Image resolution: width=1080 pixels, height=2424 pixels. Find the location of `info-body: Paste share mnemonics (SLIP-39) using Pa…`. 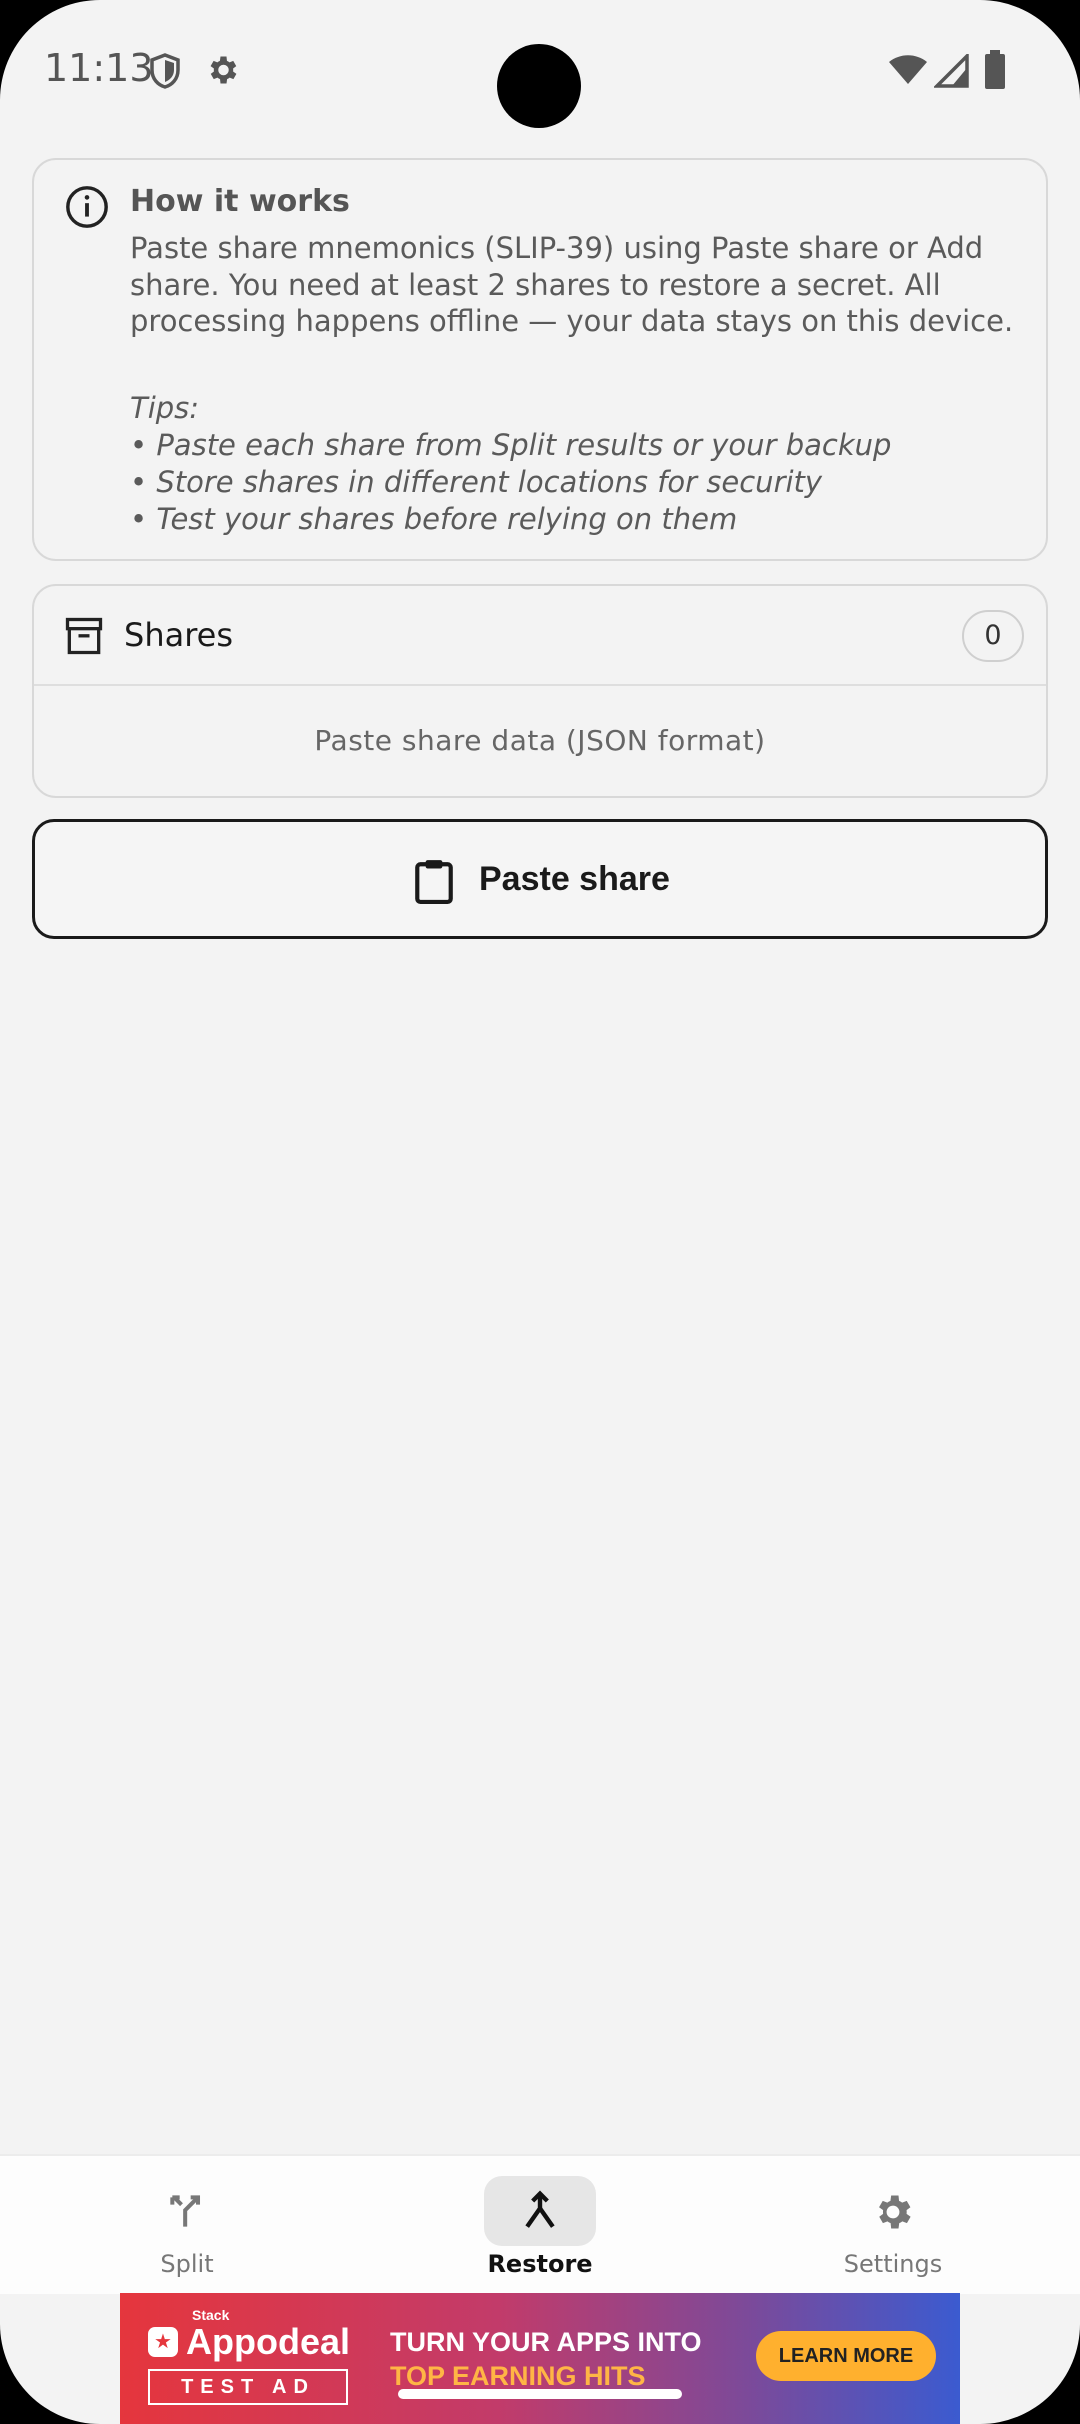

info-body: Paste share mnemonics (SLIP-39) using Pa… is located at coordinates (572, 284).